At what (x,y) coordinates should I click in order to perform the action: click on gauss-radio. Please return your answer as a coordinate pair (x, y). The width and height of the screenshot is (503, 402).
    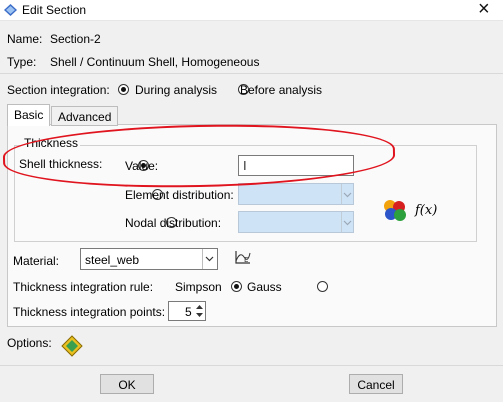
    Looking at the image, I should click on (323, 286).